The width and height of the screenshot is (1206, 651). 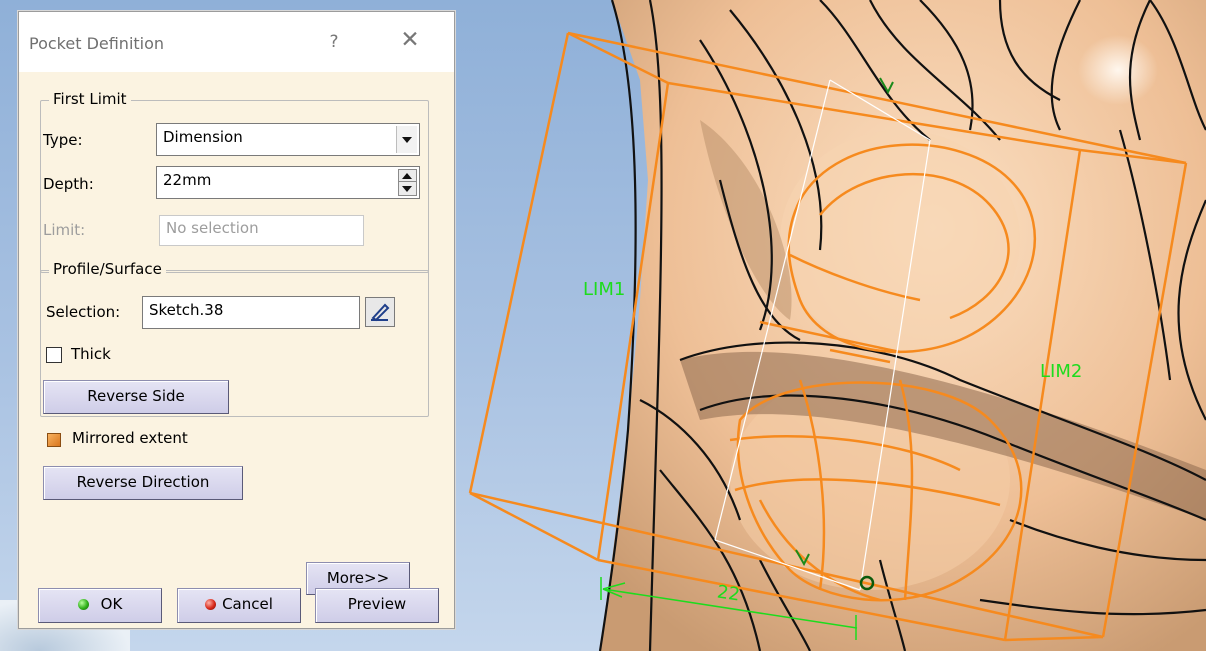 I want to click on mirrored-extent-checkbox, so click(x=54, y=440).